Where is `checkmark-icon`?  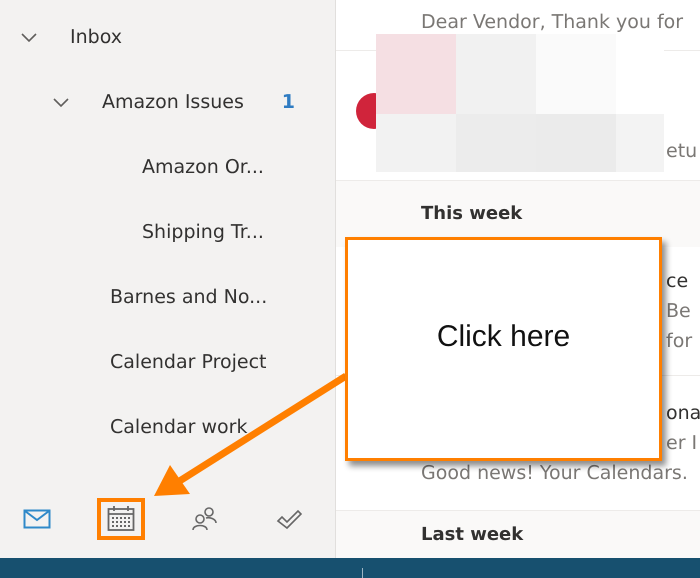
checkmark-icon is located at coordinates (289, 519).